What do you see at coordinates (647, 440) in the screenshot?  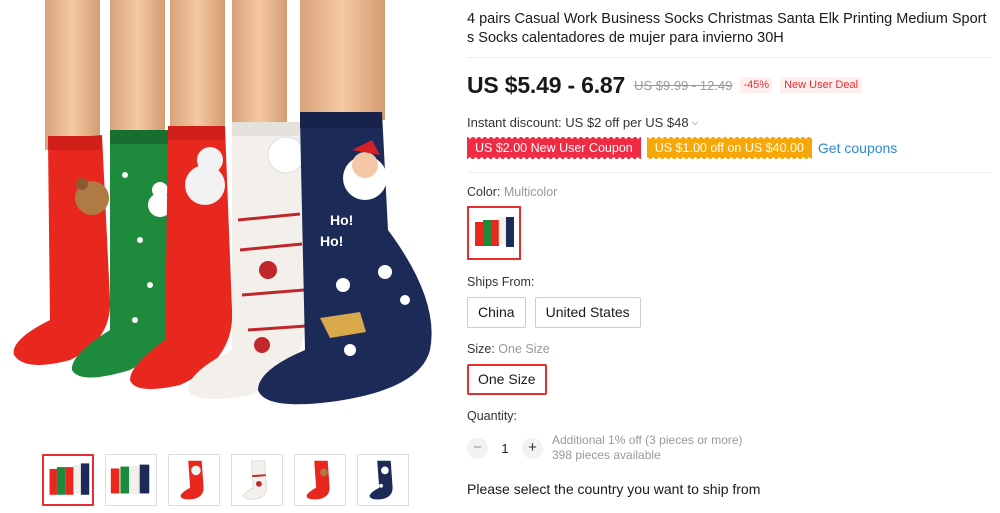 I see `bulk-discount-note: Additional 1% off (3 pieces or more)` at bounding box center [647, 440].